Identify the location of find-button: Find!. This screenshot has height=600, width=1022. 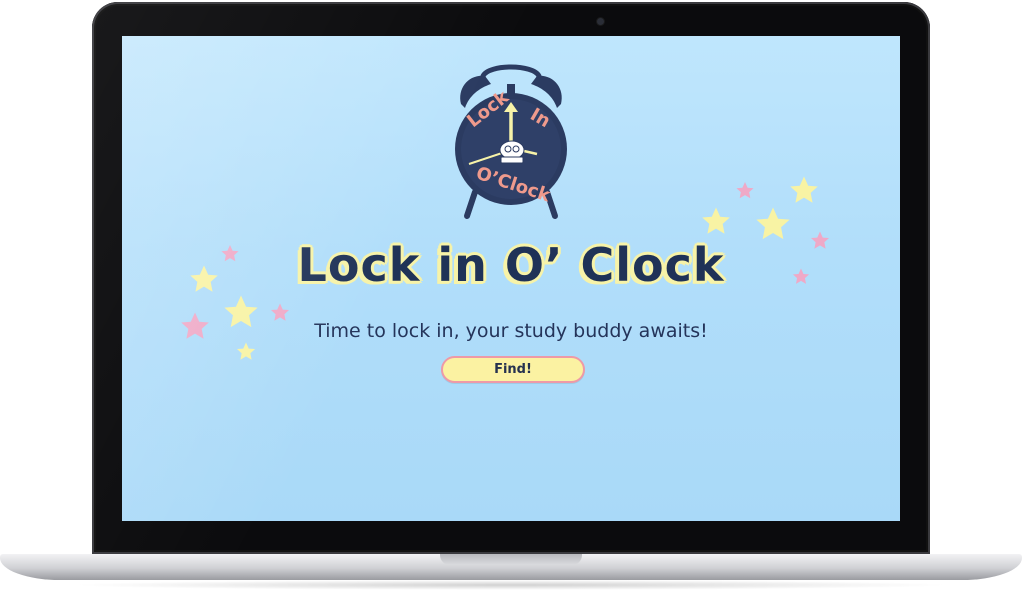
(513, 369).